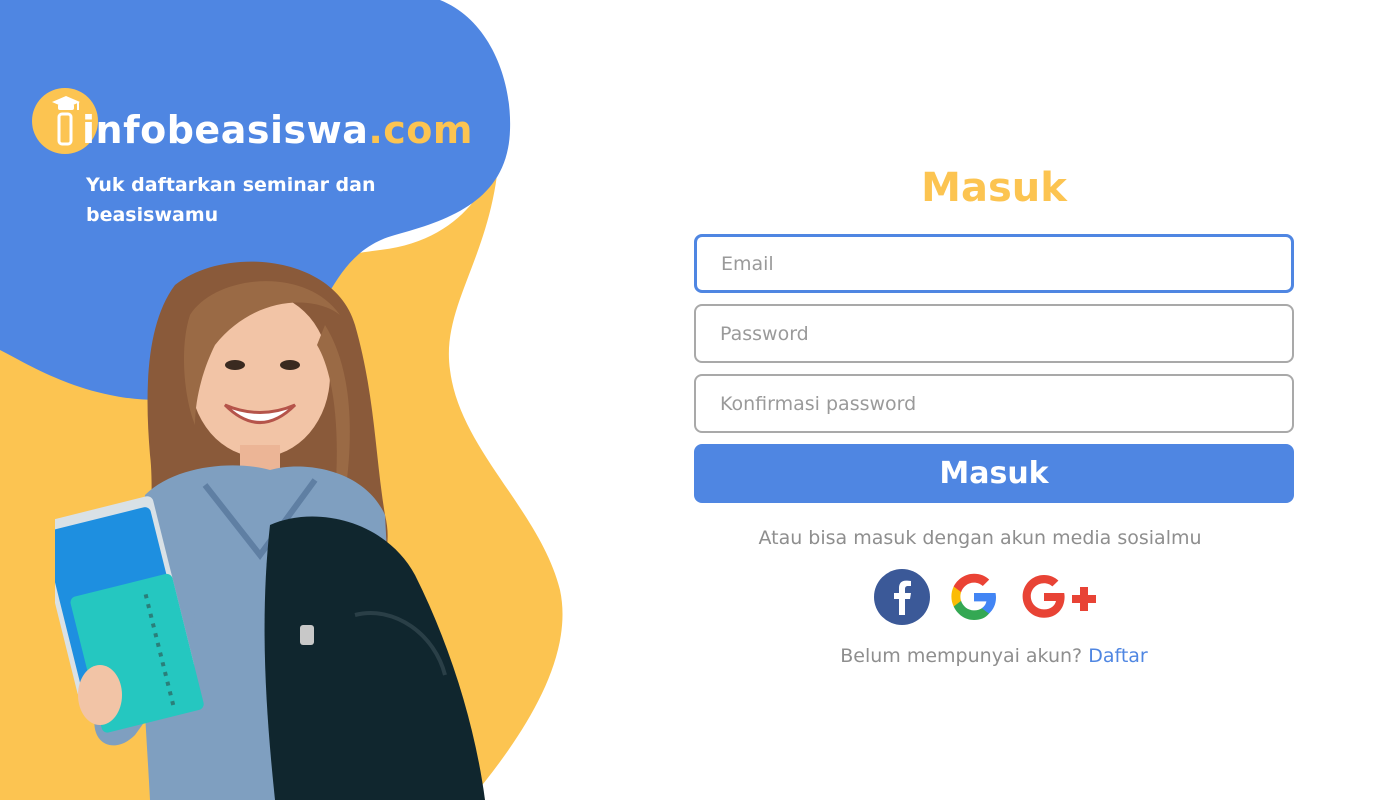 The image size is (1400, 800). What do you see at coordinates (421, 130) in the screenshot?
I see `brand-tld: .com` at bounding box center [421, 130].